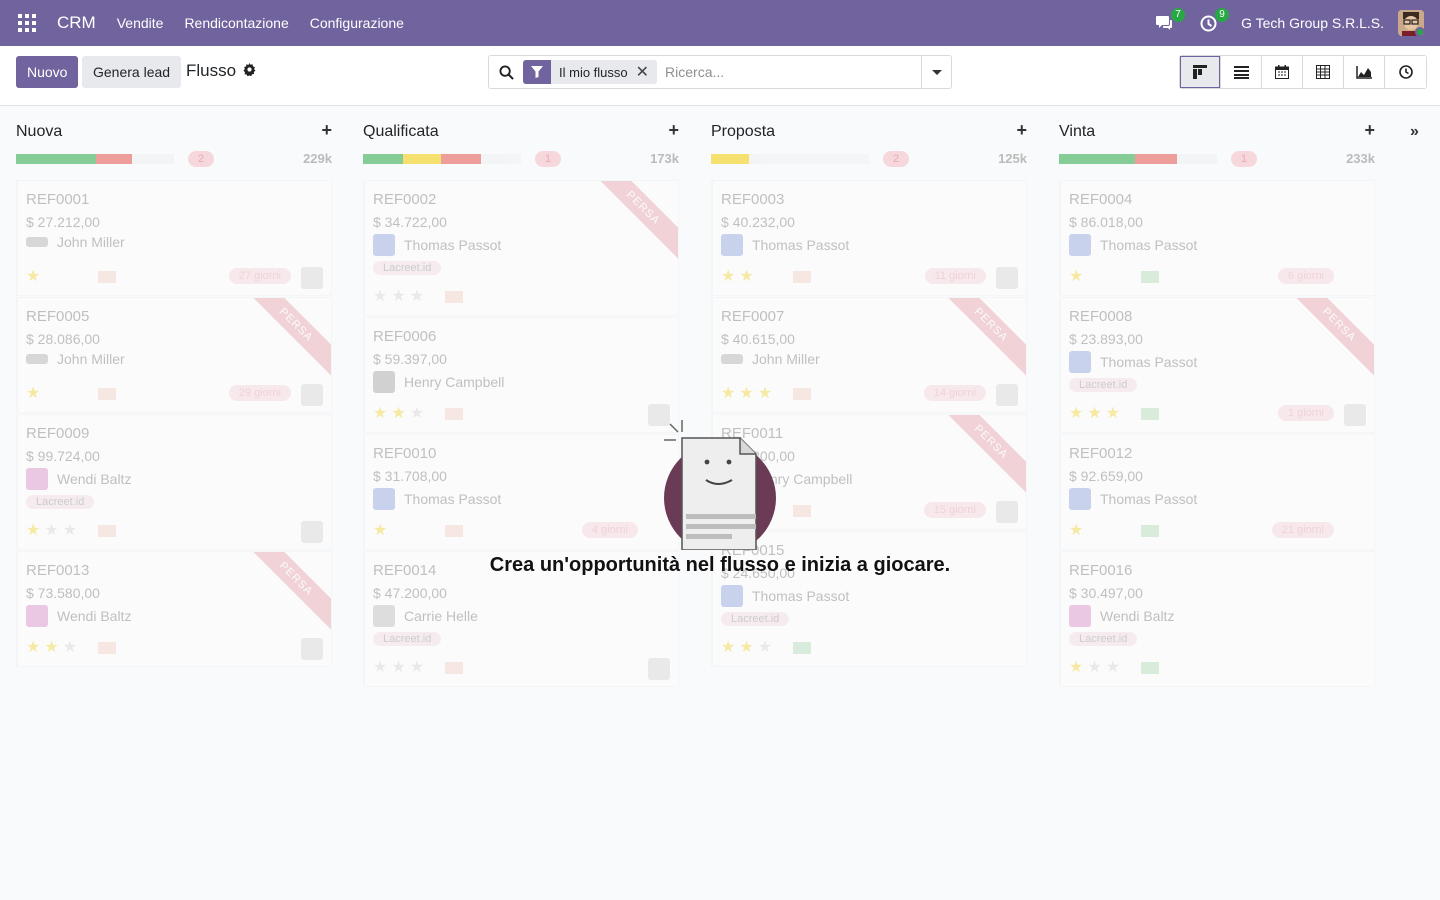 Image resolution: width=1440 pixels, height=900 pixels. Describe the element at coordinates (739, 276) in the screenshot. I see `star-icon: ★★` at that location.